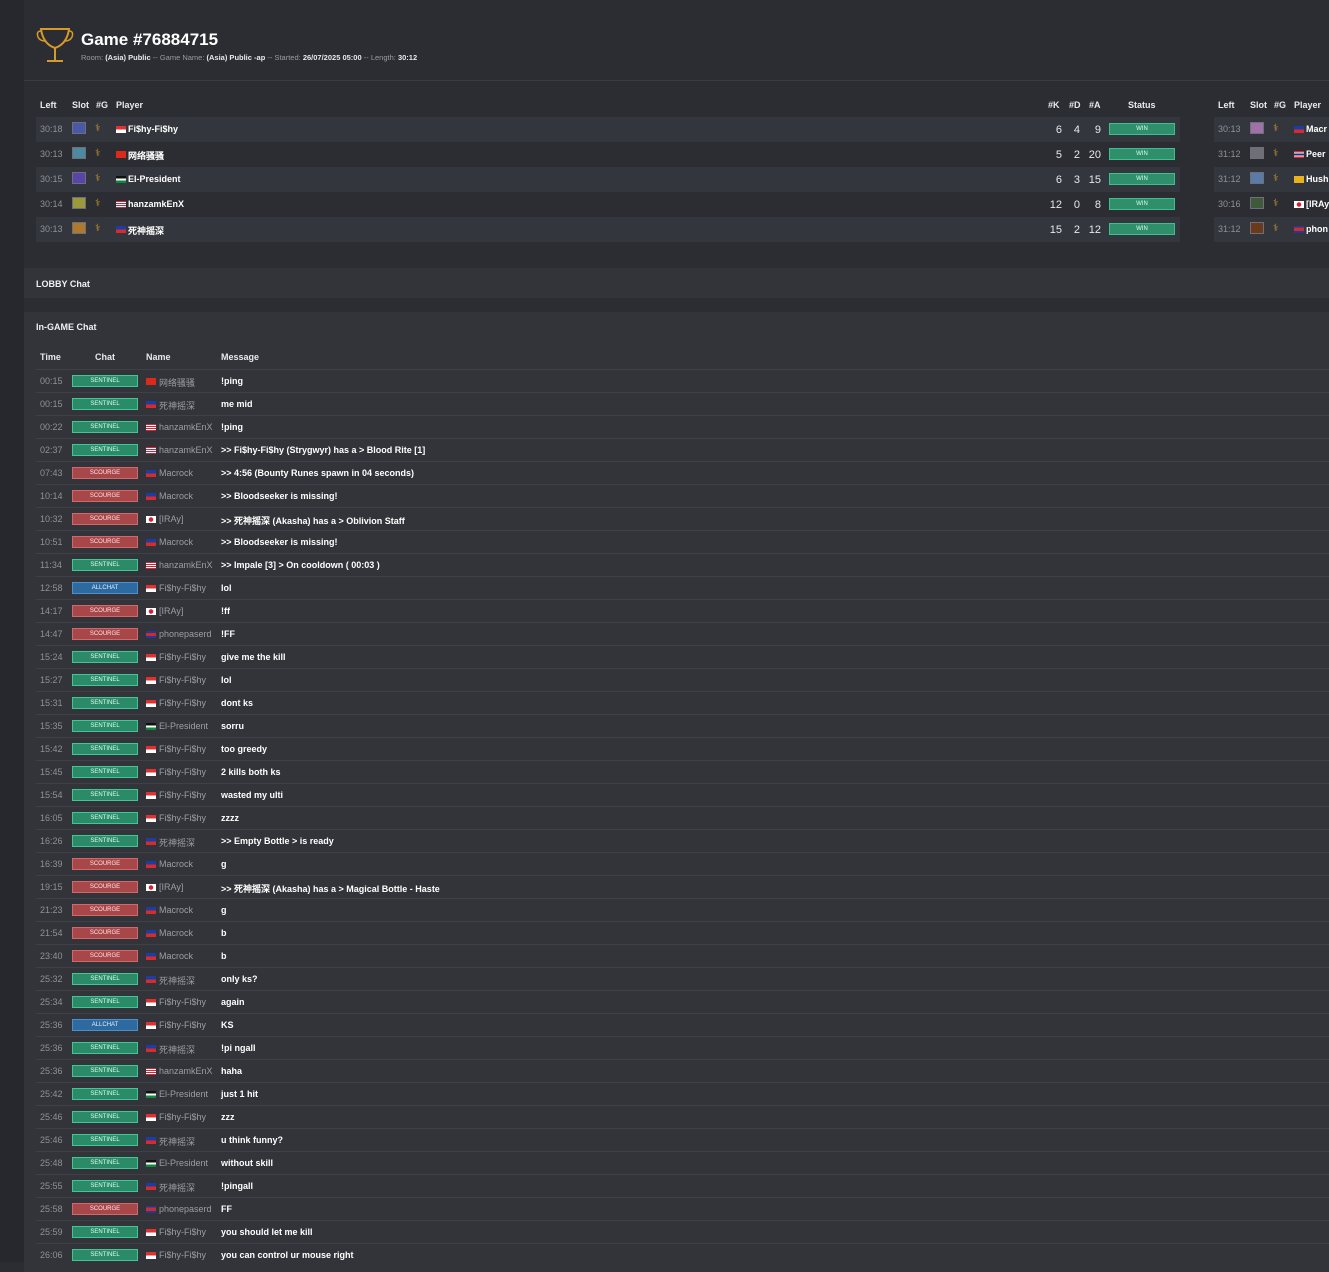 This screenshot has width=1329, height=1272. What do you see at coordinates (1316, 129) in the screenshot?
I see `player-name: Macr` at bounding box center [1316, 129].